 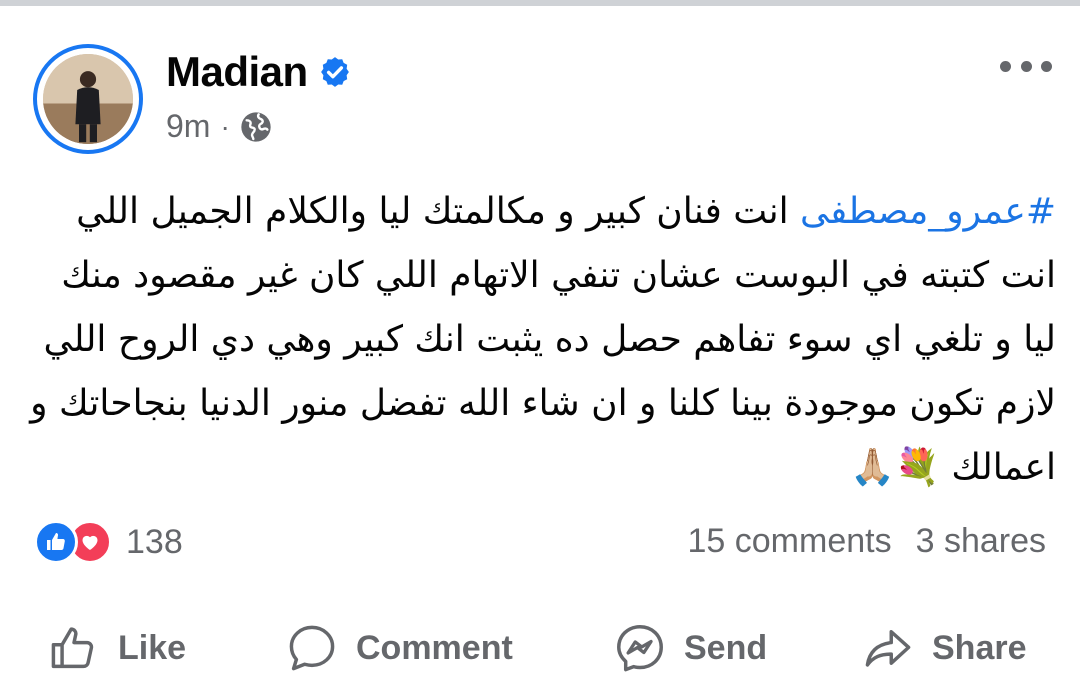 I want to click on post-meta: 9m ·, so click(x=219, y=126).